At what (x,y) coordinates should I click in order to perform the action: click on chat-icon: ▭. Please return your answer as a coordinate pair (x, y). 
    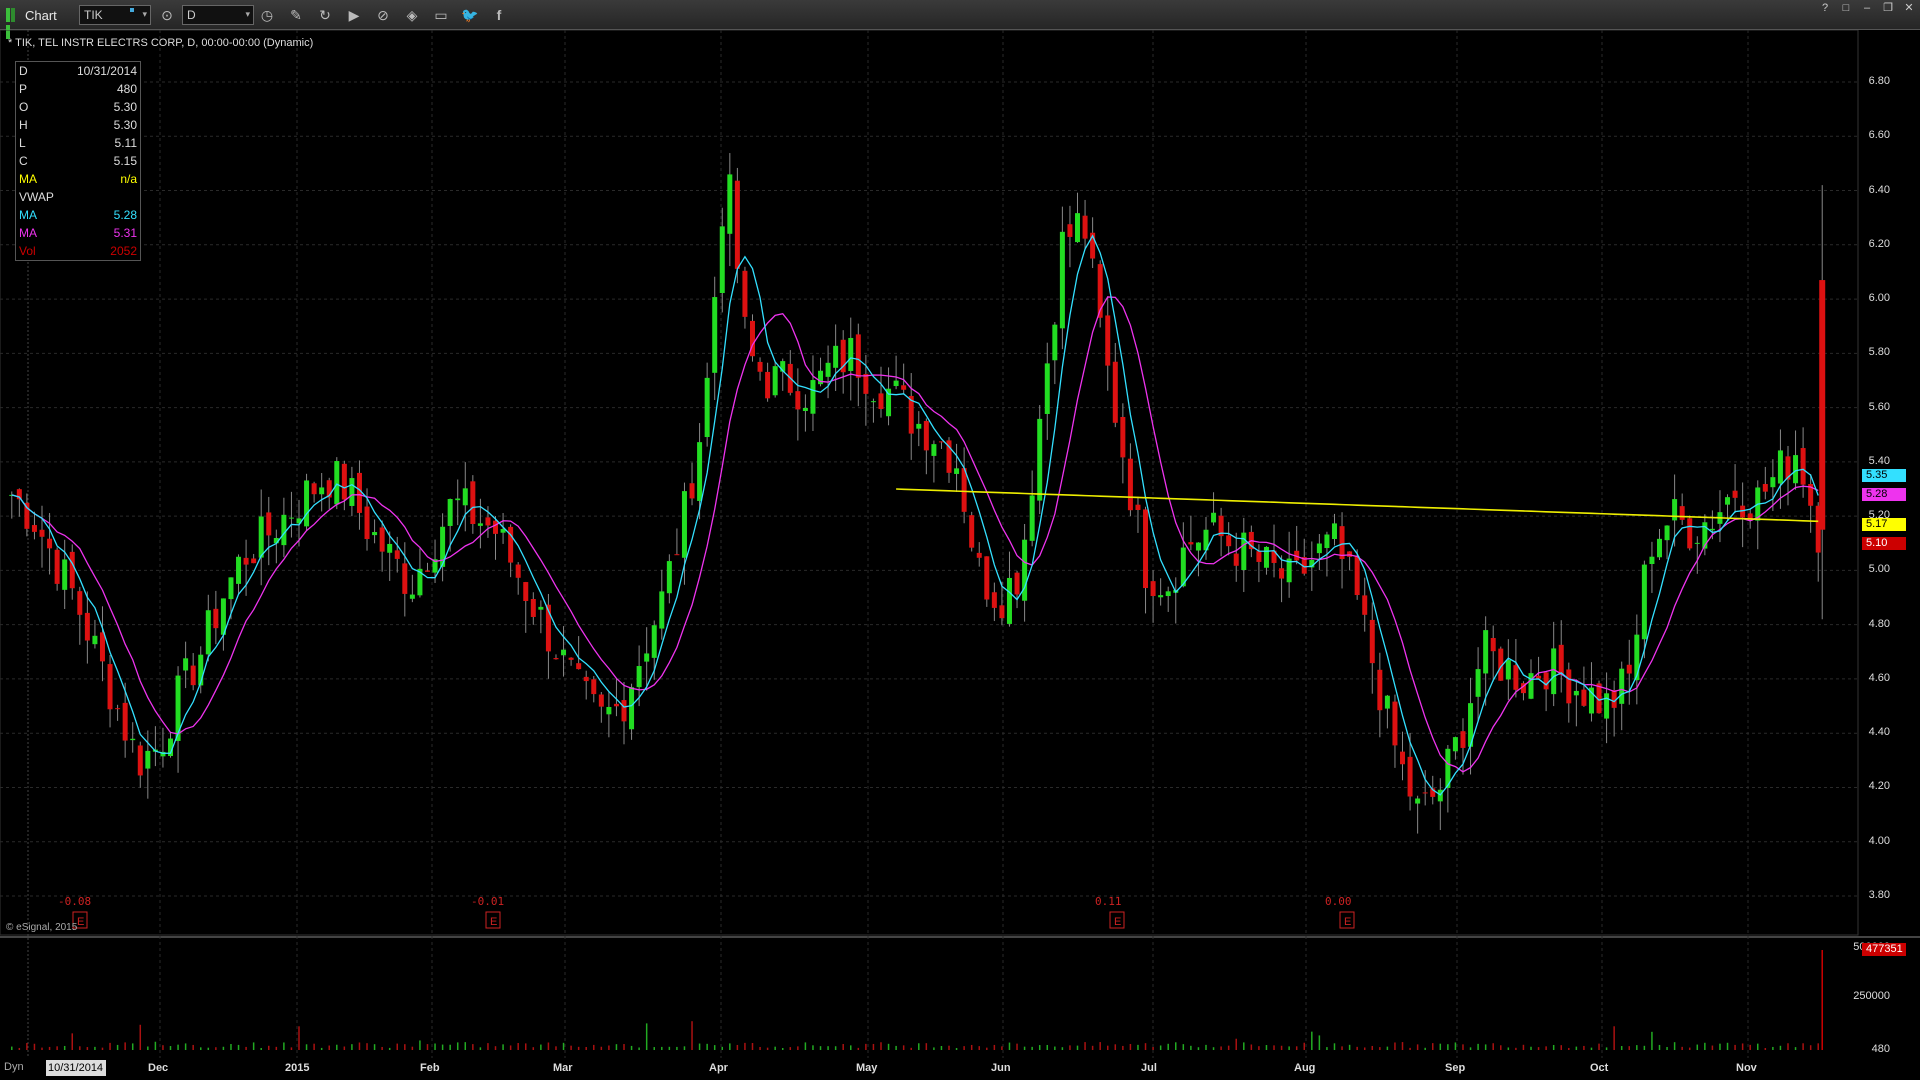
    Looking at the image, I should click on (441, 15).